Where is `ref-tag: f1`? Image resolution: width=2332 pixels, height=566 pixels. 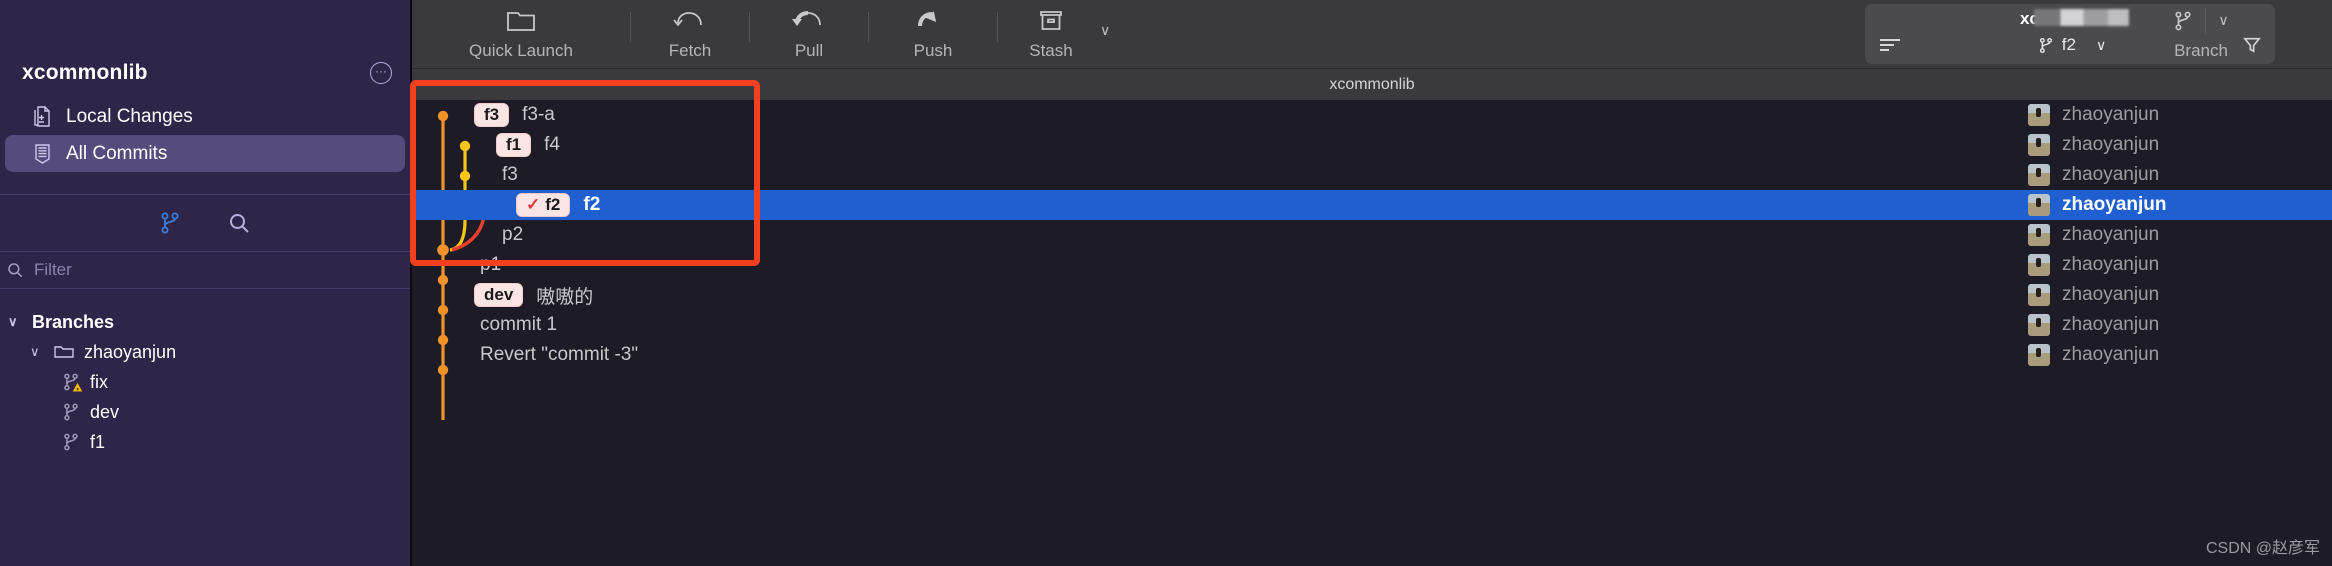 ref-tag: f1 is located at coordinates (514, 145).